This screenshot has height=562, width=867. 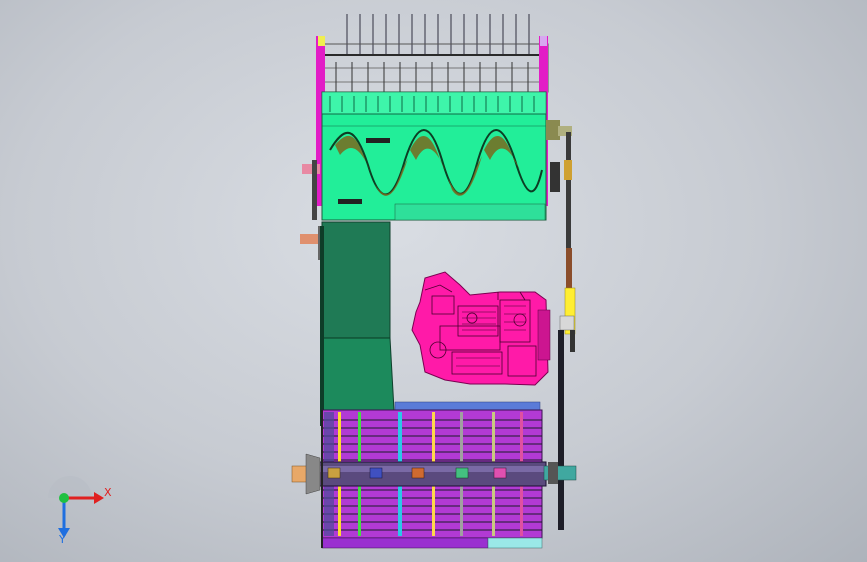 I want to click on y-axis-label: Y, so click(x=62, y=539).